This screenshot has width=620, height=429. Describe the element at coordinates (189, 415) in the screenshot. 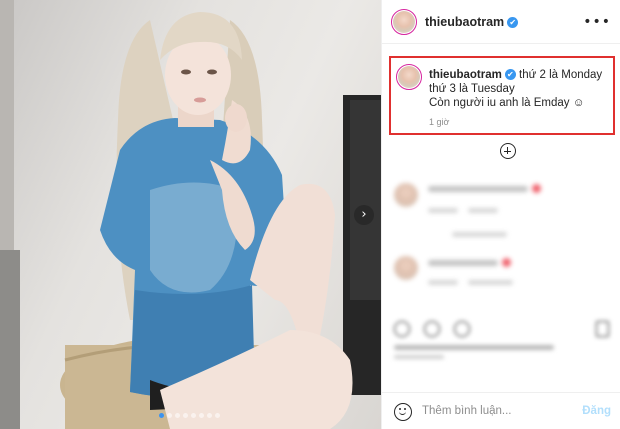

I see `carousel-dots` at that location.